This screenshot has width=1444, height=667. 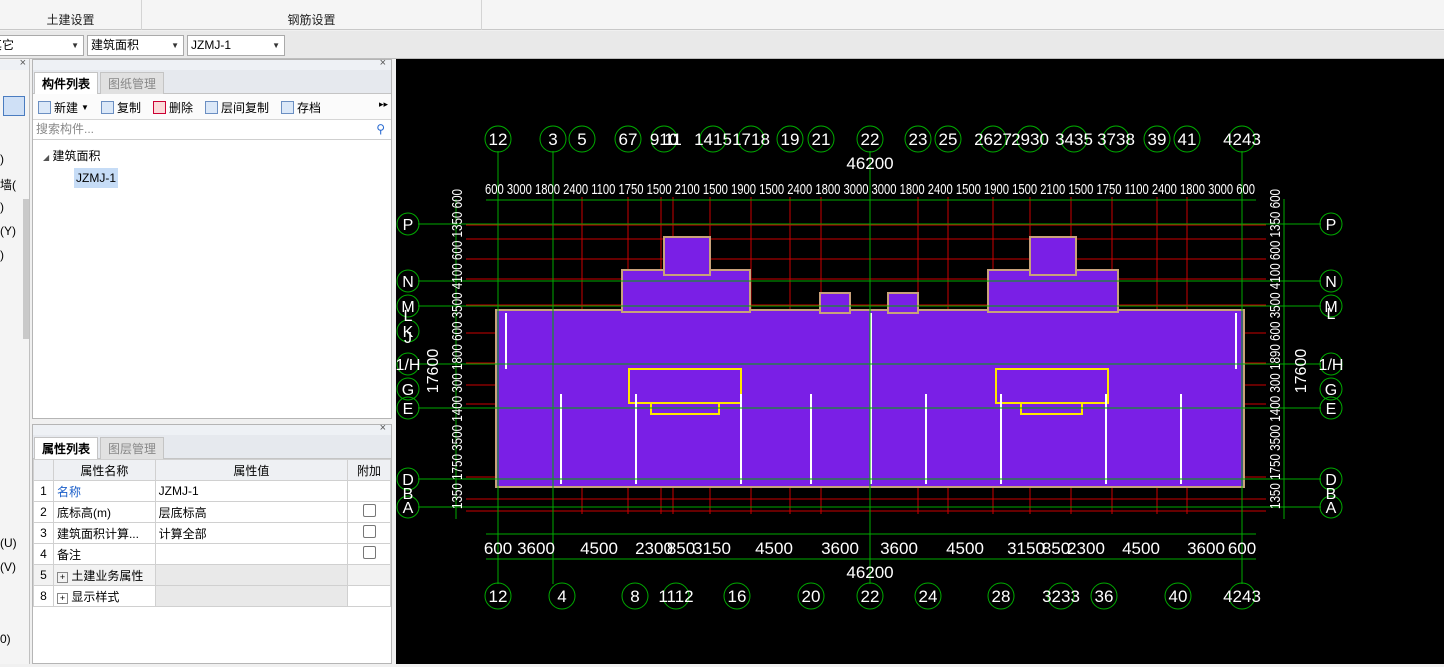 I want to click on property-value: 层底标高, so click(x=251, y=512).